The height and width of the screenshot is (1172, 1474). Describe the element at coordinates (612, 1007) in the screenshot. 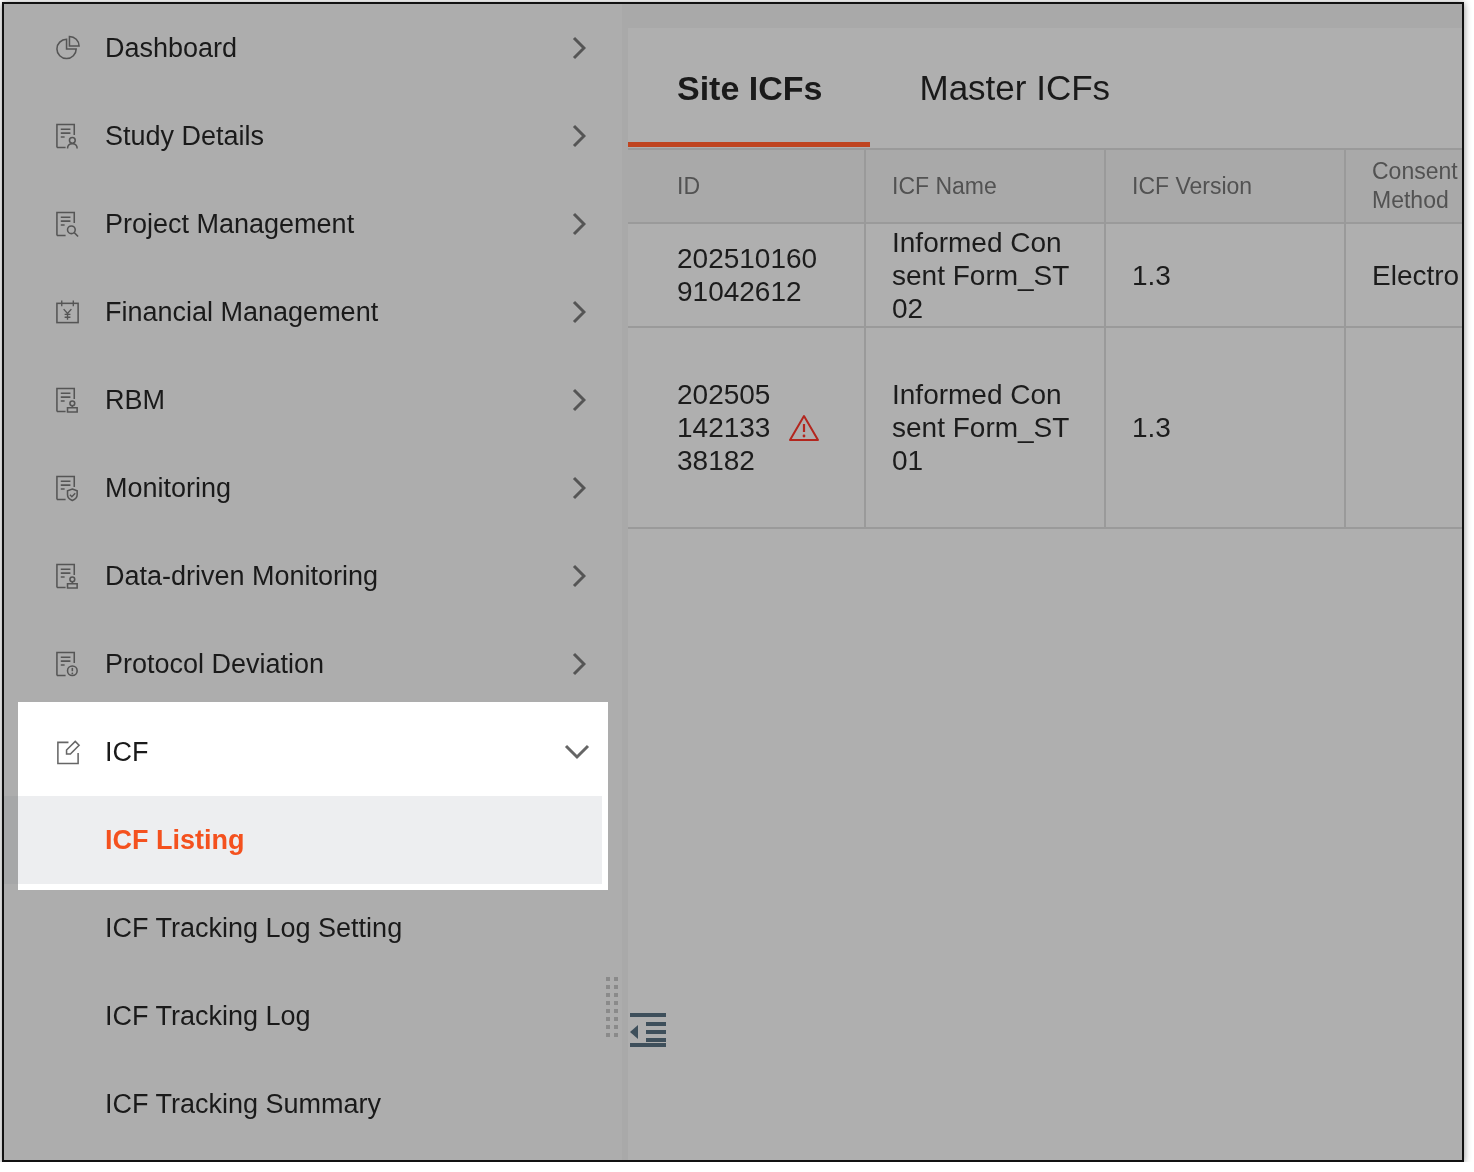

I see `drag-handle-icon` at that location.